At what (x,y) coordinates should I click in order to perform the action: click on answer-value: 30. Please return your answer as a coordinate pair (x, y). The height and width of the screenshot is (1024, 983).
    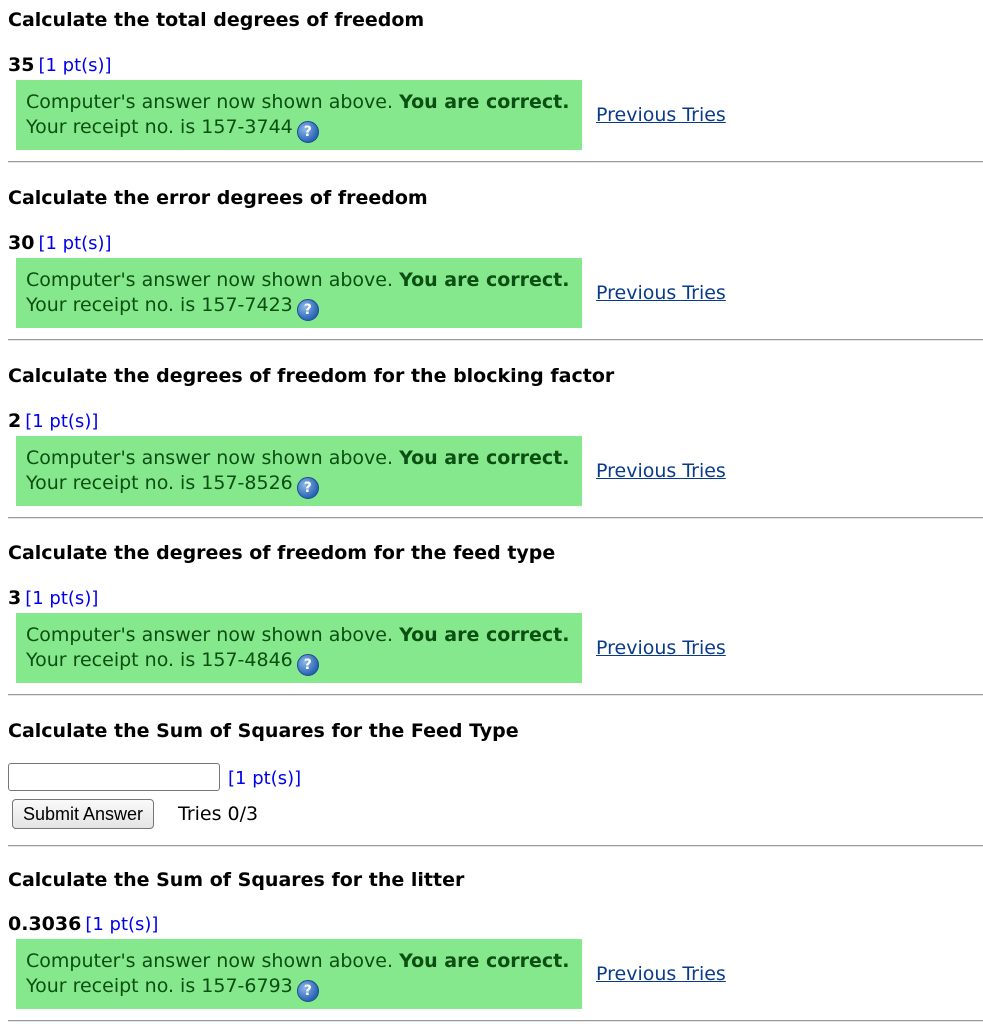
    Looking at the image, I should click on (21, 243).